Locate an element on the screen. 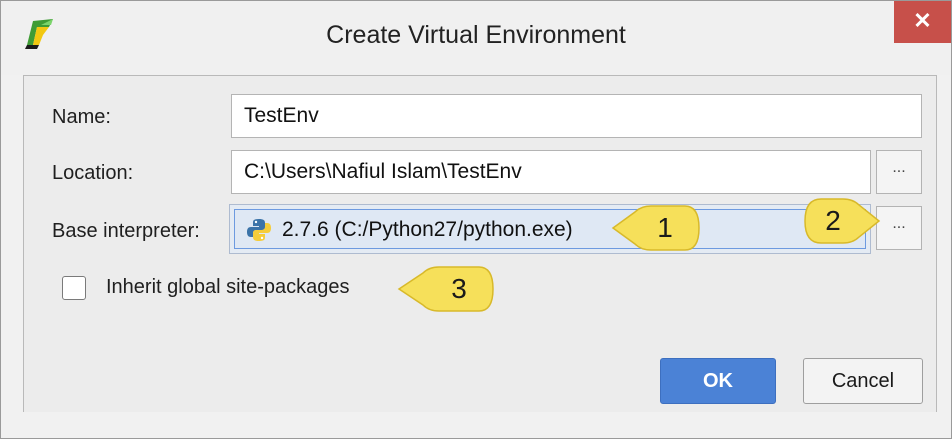  location-field: C:\Users\Nafiul Islam\TestEnv is located at coordinates (551, 172).